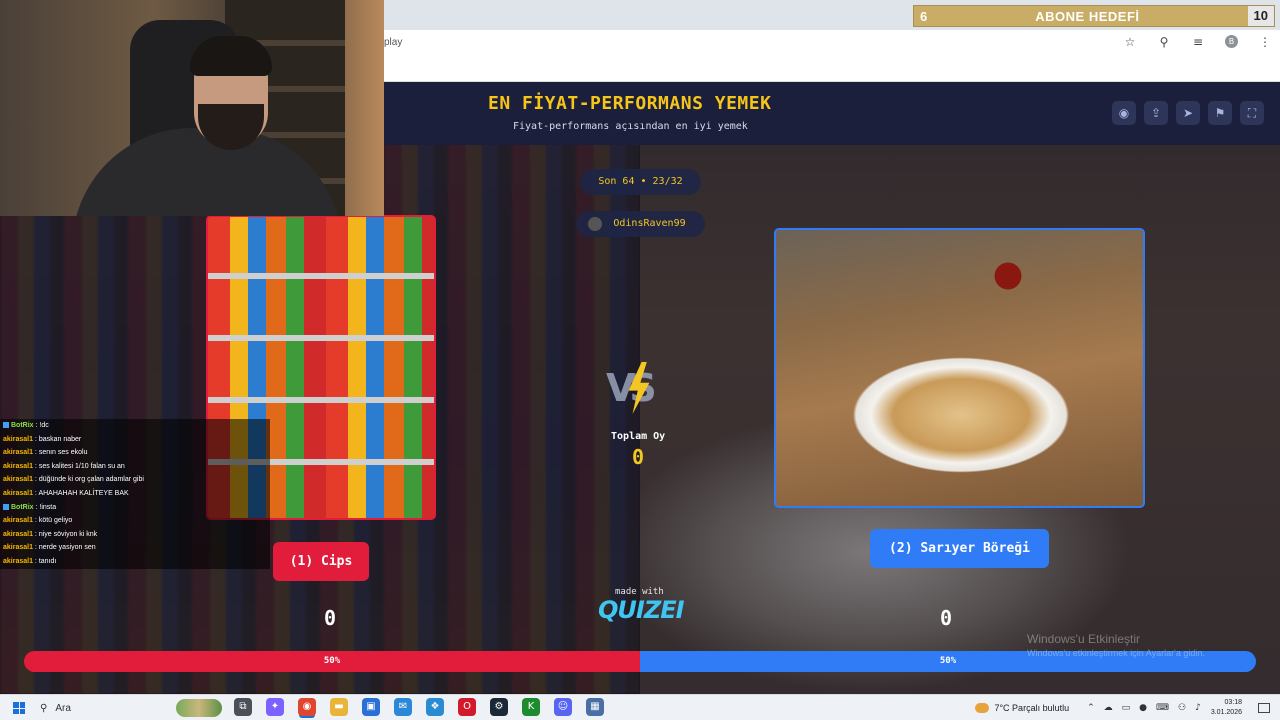 This screenshot has width=1280, height=720. What do you see at coordinates (135, 534) in the screenshot?
I see `chat-message: akirasal1 : niye söviyon ki knk` at bounding box center [135, 534].